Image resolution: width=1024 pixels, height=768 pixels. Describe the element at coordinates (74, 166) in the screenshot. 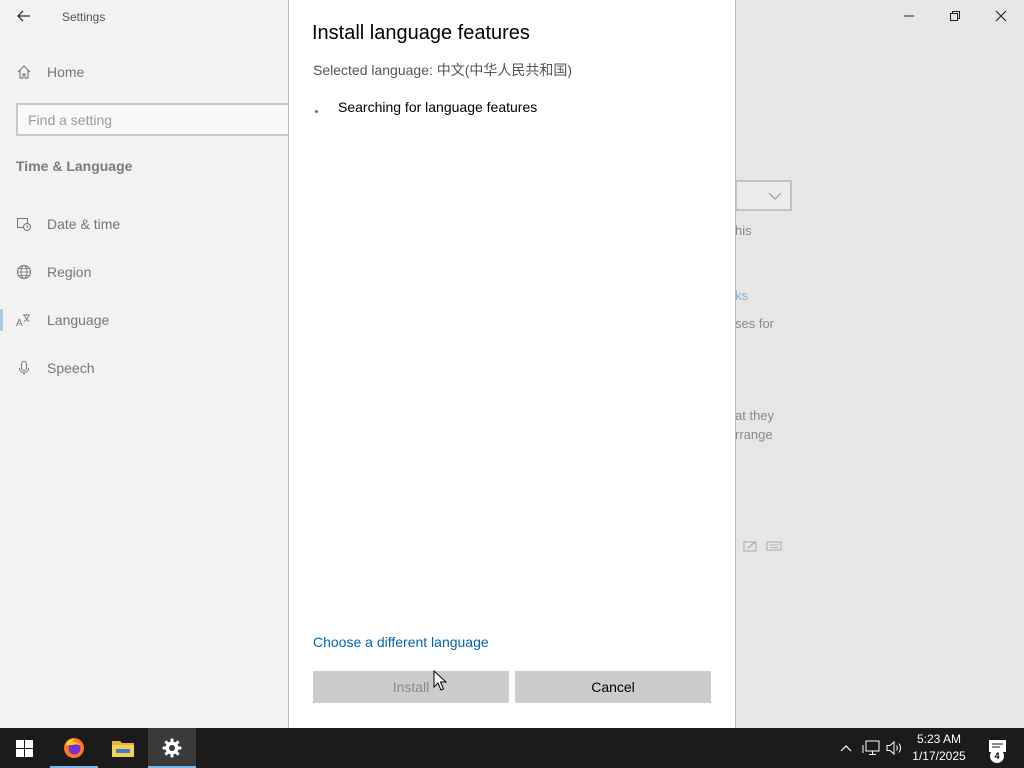

I see `section-title: Time & Language` at that location.